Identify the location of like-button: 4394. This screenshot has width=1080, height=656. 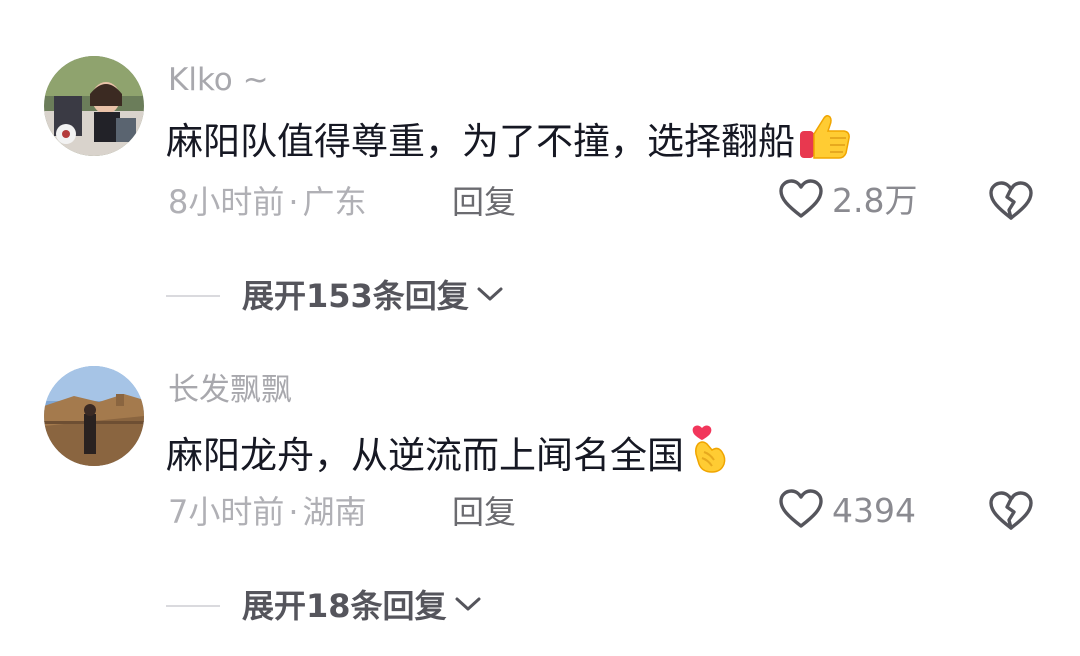
(847, 511).